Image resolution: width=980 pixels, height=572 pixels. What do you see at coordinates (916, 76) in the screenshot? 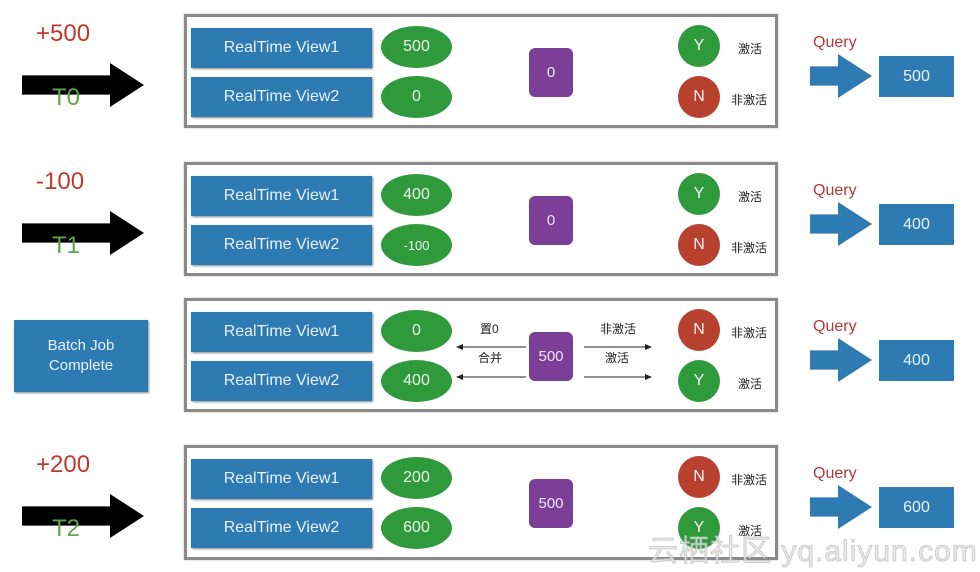
I see `query-result: 500` at bounding box center [916, 76].